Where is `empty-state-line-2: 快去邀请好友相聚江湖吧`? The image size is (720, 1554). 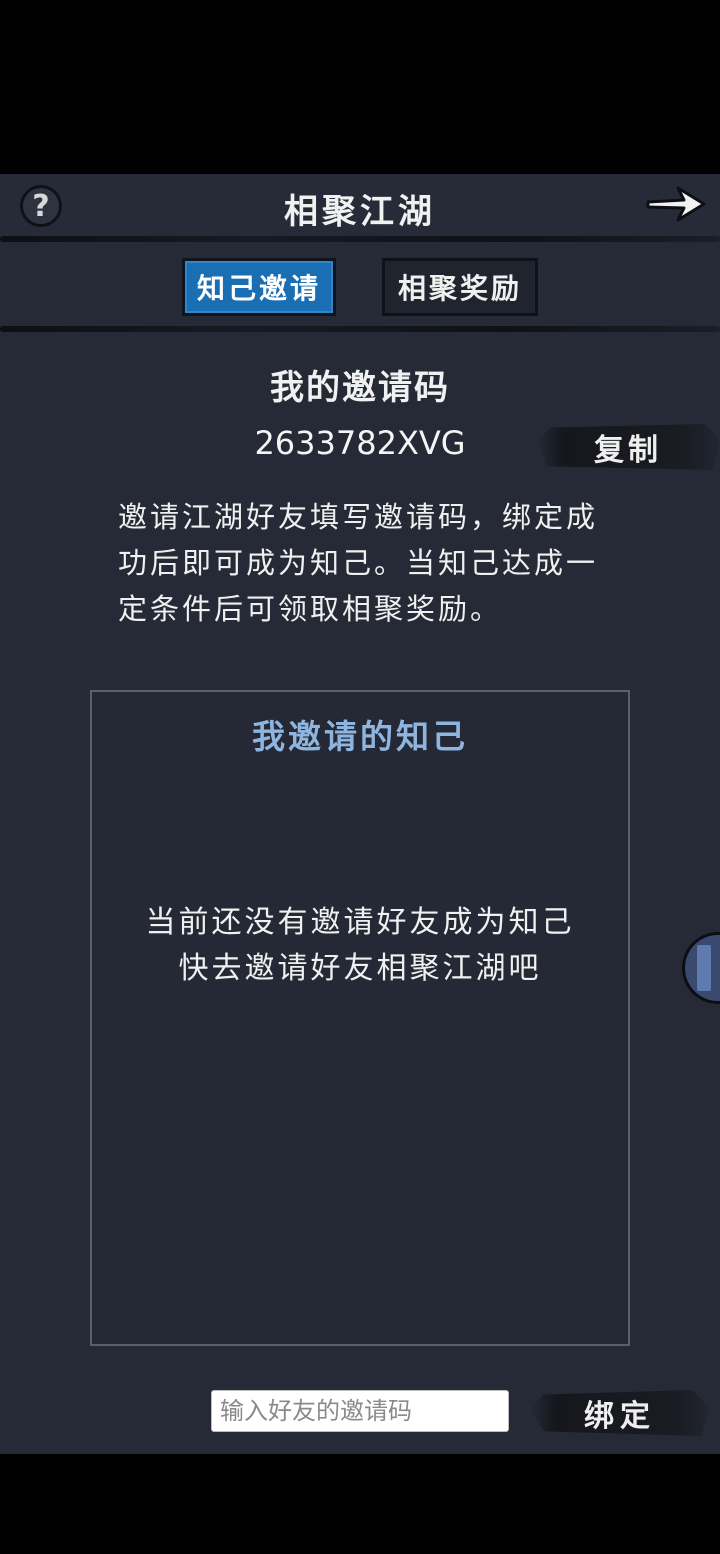 empty-state-line-2: 快去邀请好友相聚江湖吧 is located at coordinates (360, 968).